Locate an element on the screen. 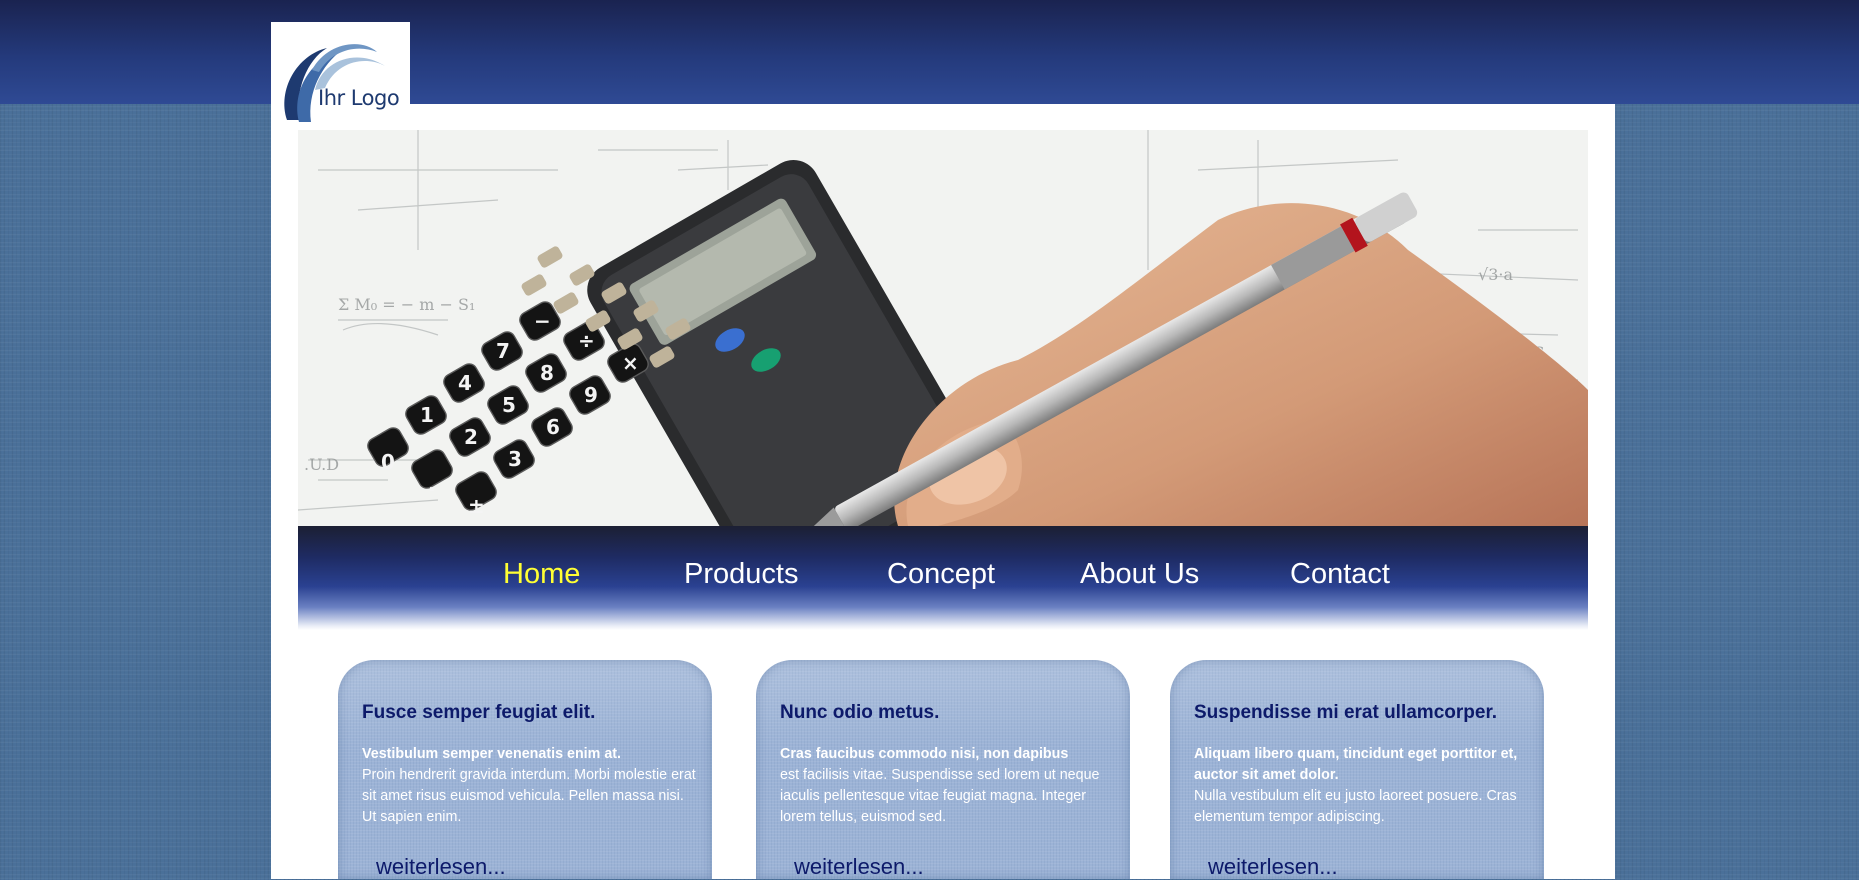 This screenshot has height=880, width=1859. key-8: 8 is located at coordinates (547, 373).